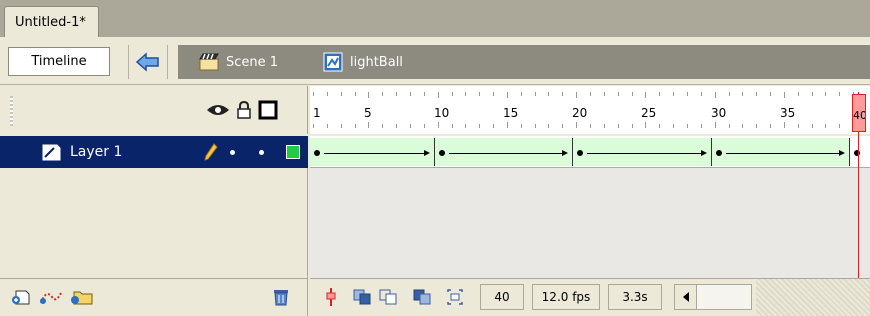  I want to click on horizontal-scrollbar, so click(713, 297).